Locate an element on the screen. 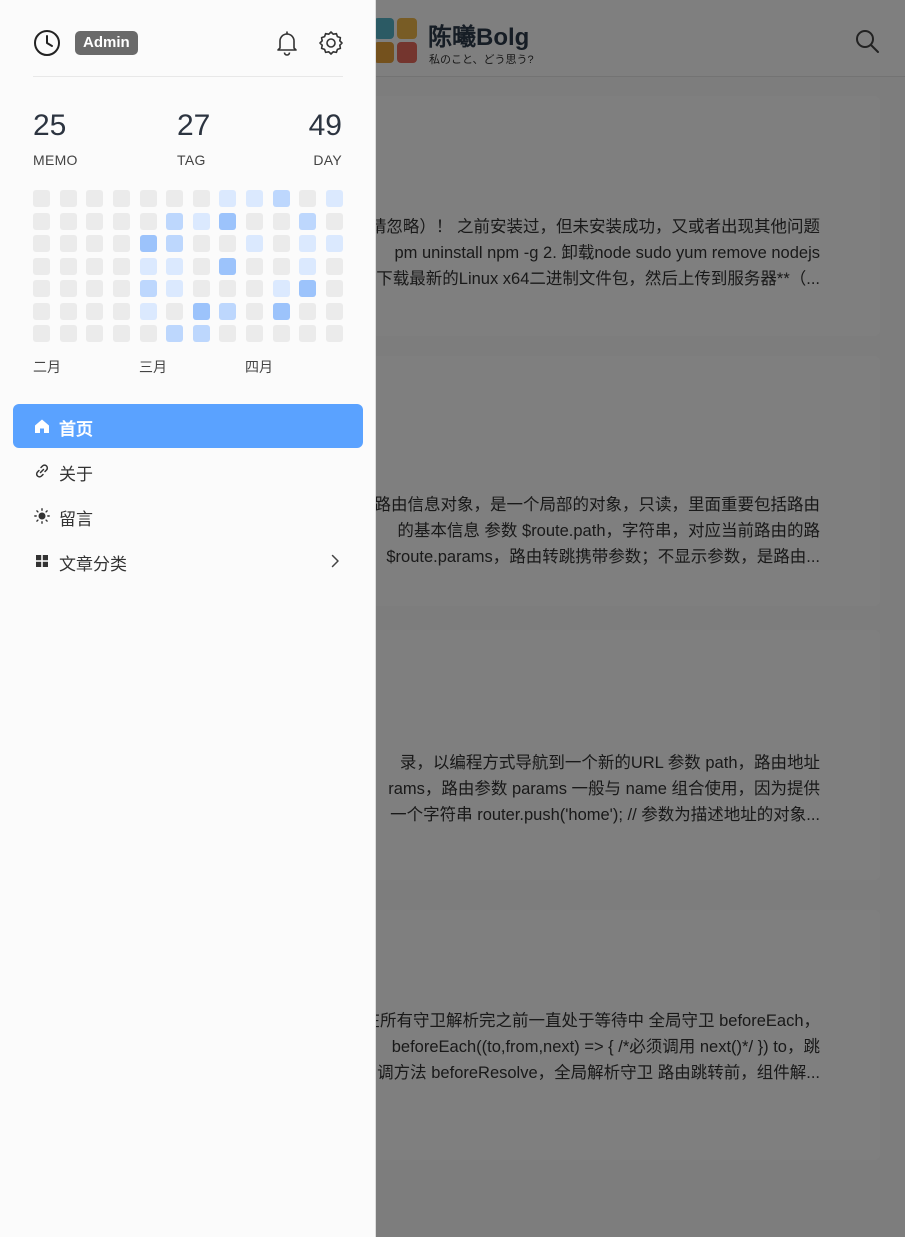 This screenshot has width=905, height=1237. stat-label: MEMO is located at coordinates (55, 160).